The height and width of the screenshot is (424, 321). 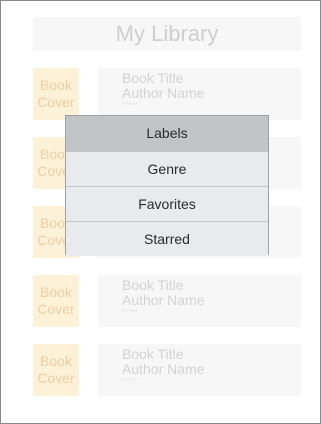 What do you see at coordinates (167, 239) in the screenshot?
I see `menu-item-starred: Starred` at bounding box center [167, 239].